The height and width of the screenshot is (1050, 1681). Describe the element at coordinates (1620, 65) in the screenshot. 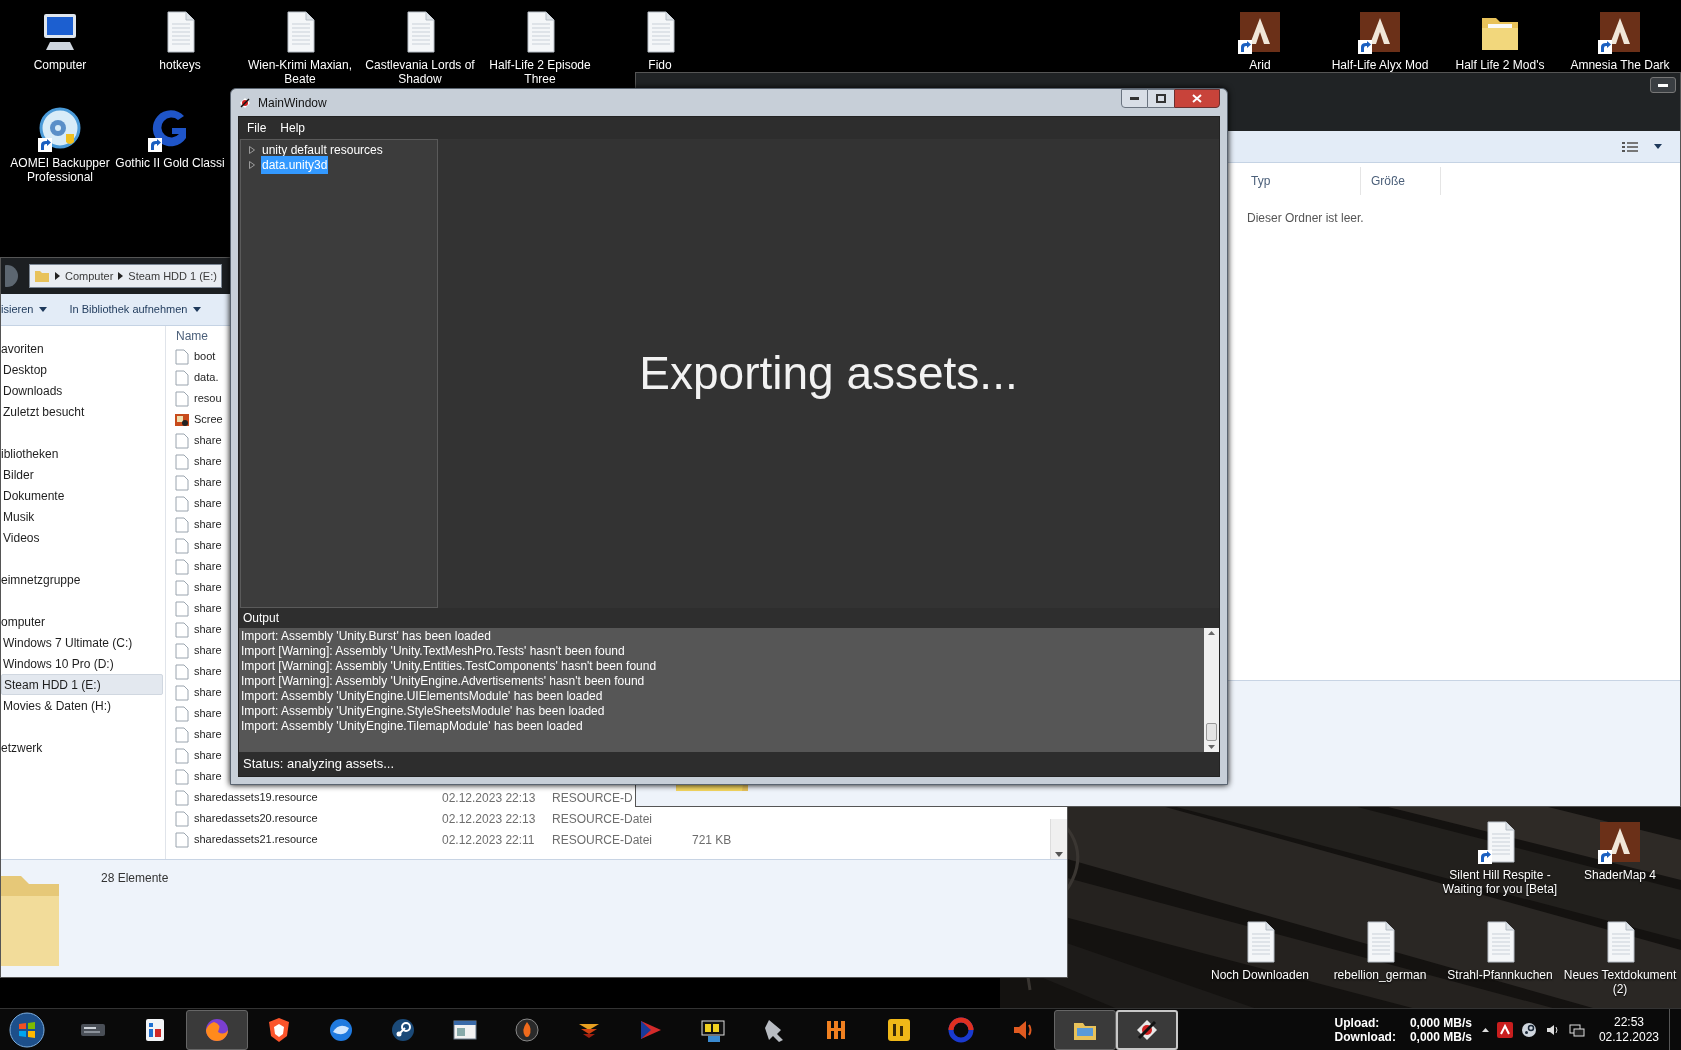

I see `icon-label: Amnesia The Dark` at that location.